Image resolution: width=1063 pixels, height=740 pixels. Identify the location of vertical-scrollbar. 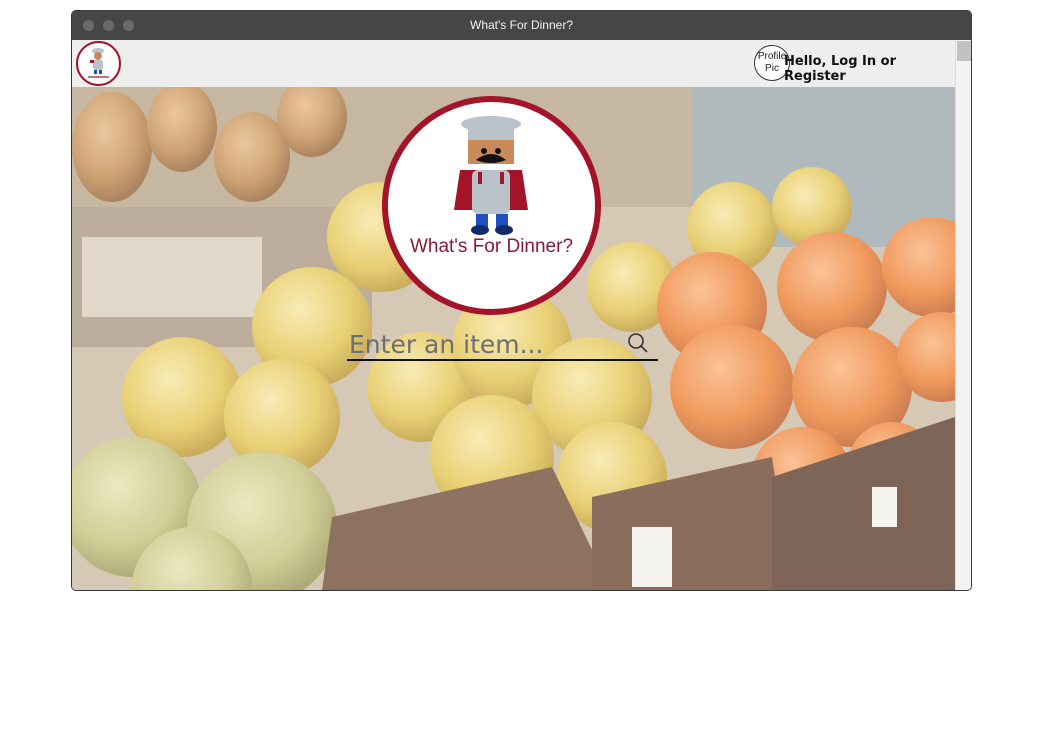
(963, 315).